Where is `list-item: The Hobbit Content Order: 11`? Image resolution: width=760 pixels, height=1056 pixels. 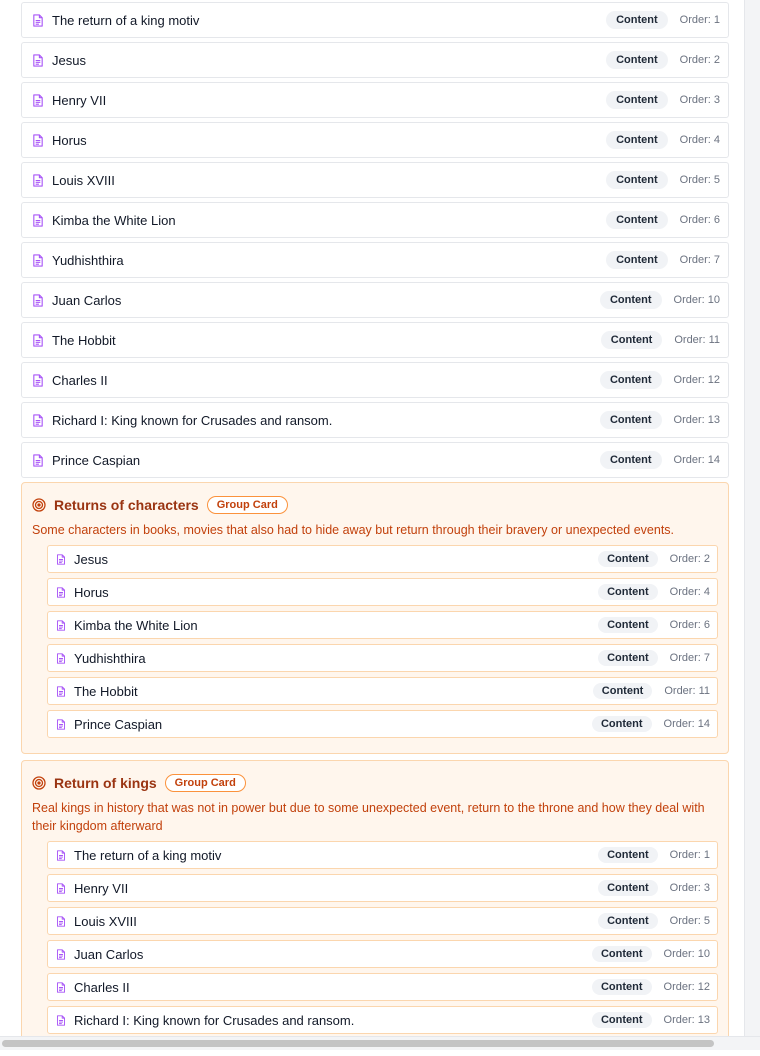 list-item: The Hobbit Content Order: 11 is located at coordinates (375, 340).